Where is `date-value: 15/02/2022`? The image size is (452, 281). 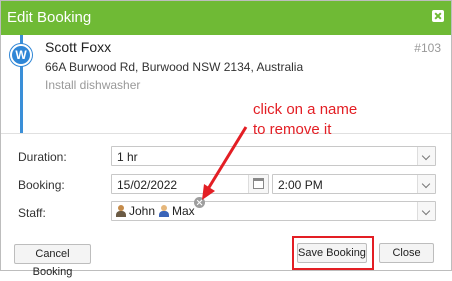
date-value: 15/02/2022 is located at coordinates (147, 185).